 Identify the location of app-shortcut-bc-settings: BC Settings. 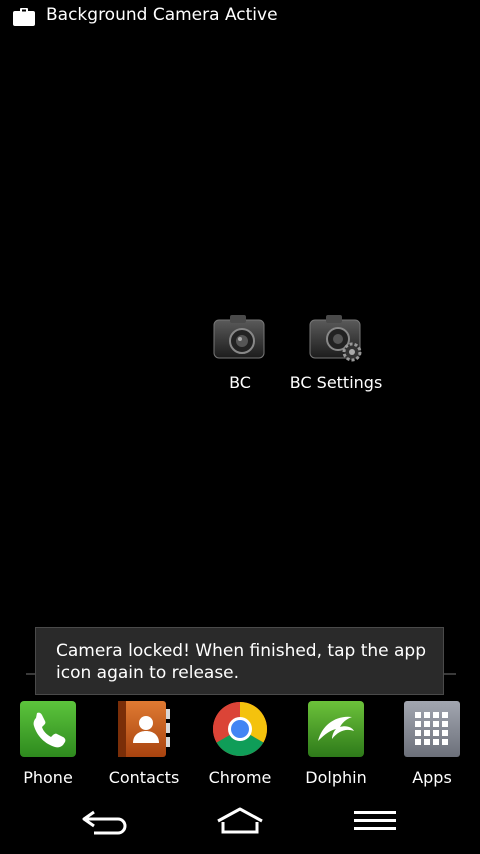
(336, 353).